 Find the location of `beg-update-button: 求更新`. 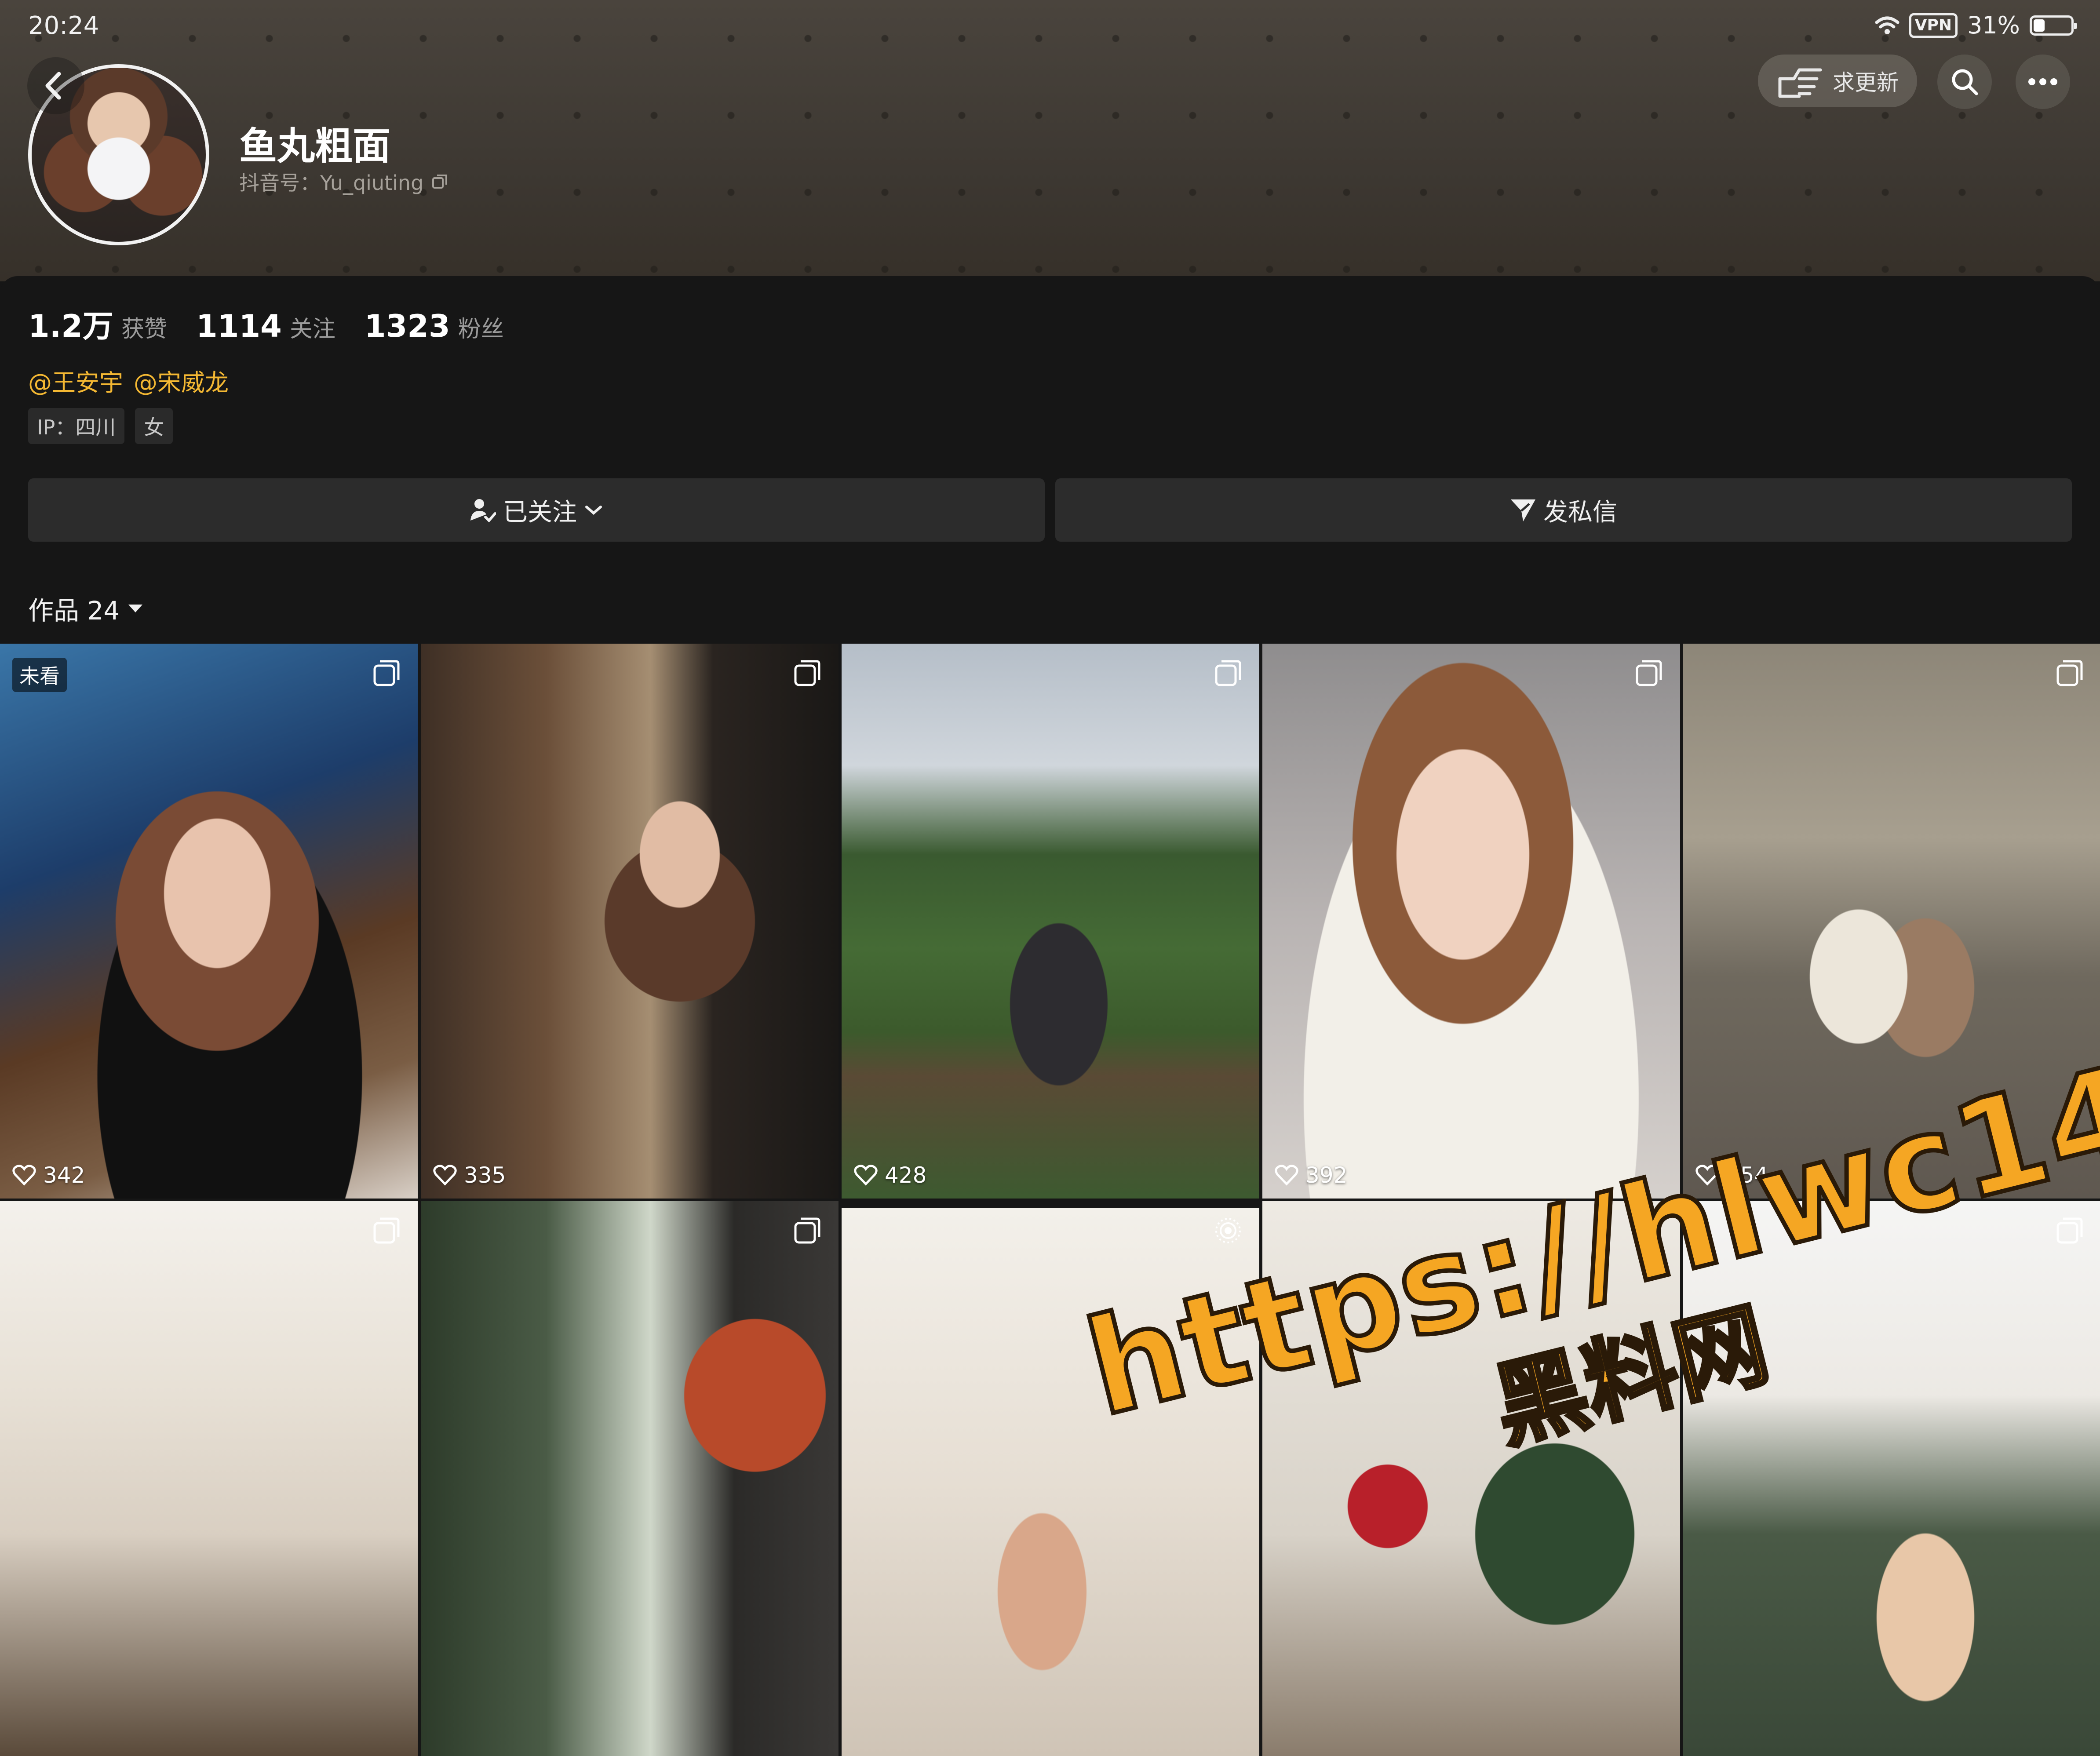

beg-update-button: 求更新 is located at coordinates (1837, 81).